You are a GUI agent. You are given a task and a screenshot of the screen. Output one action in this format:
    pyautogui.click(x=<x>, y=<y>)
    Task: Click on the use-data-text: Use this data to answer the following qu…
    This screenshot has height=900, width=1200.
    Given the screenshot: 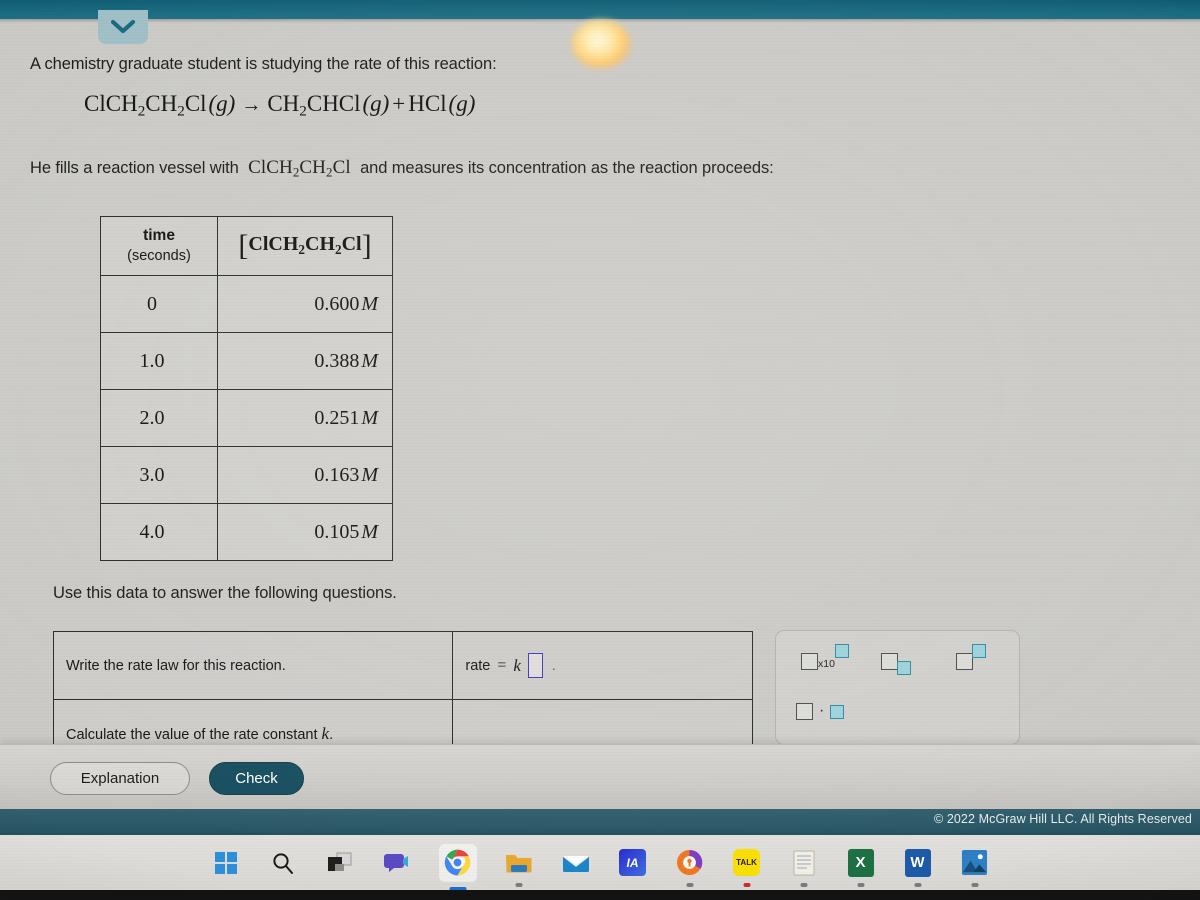 What is the action you would take?
    pyautogui.click(x=225, y=593)
    